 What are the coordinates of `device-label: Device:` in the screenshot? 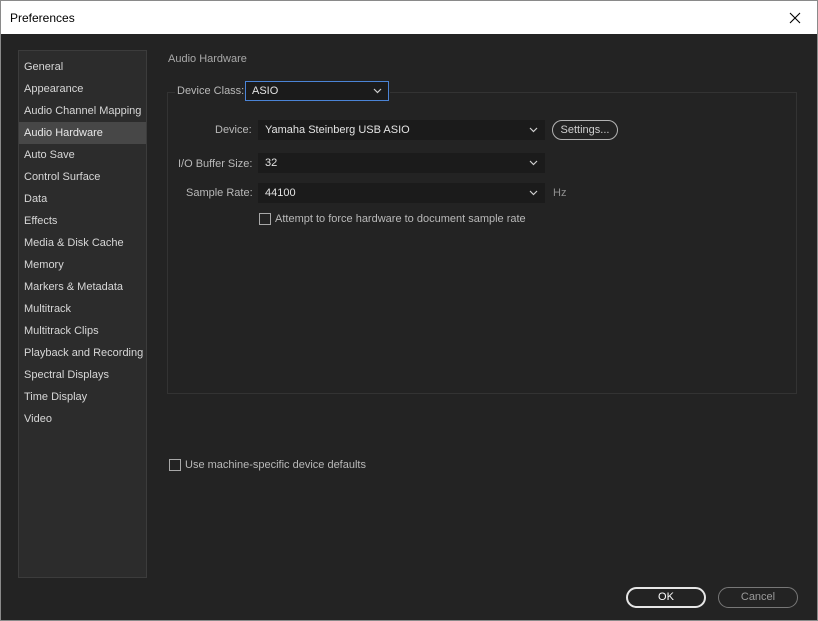 It's located at (233, 130).